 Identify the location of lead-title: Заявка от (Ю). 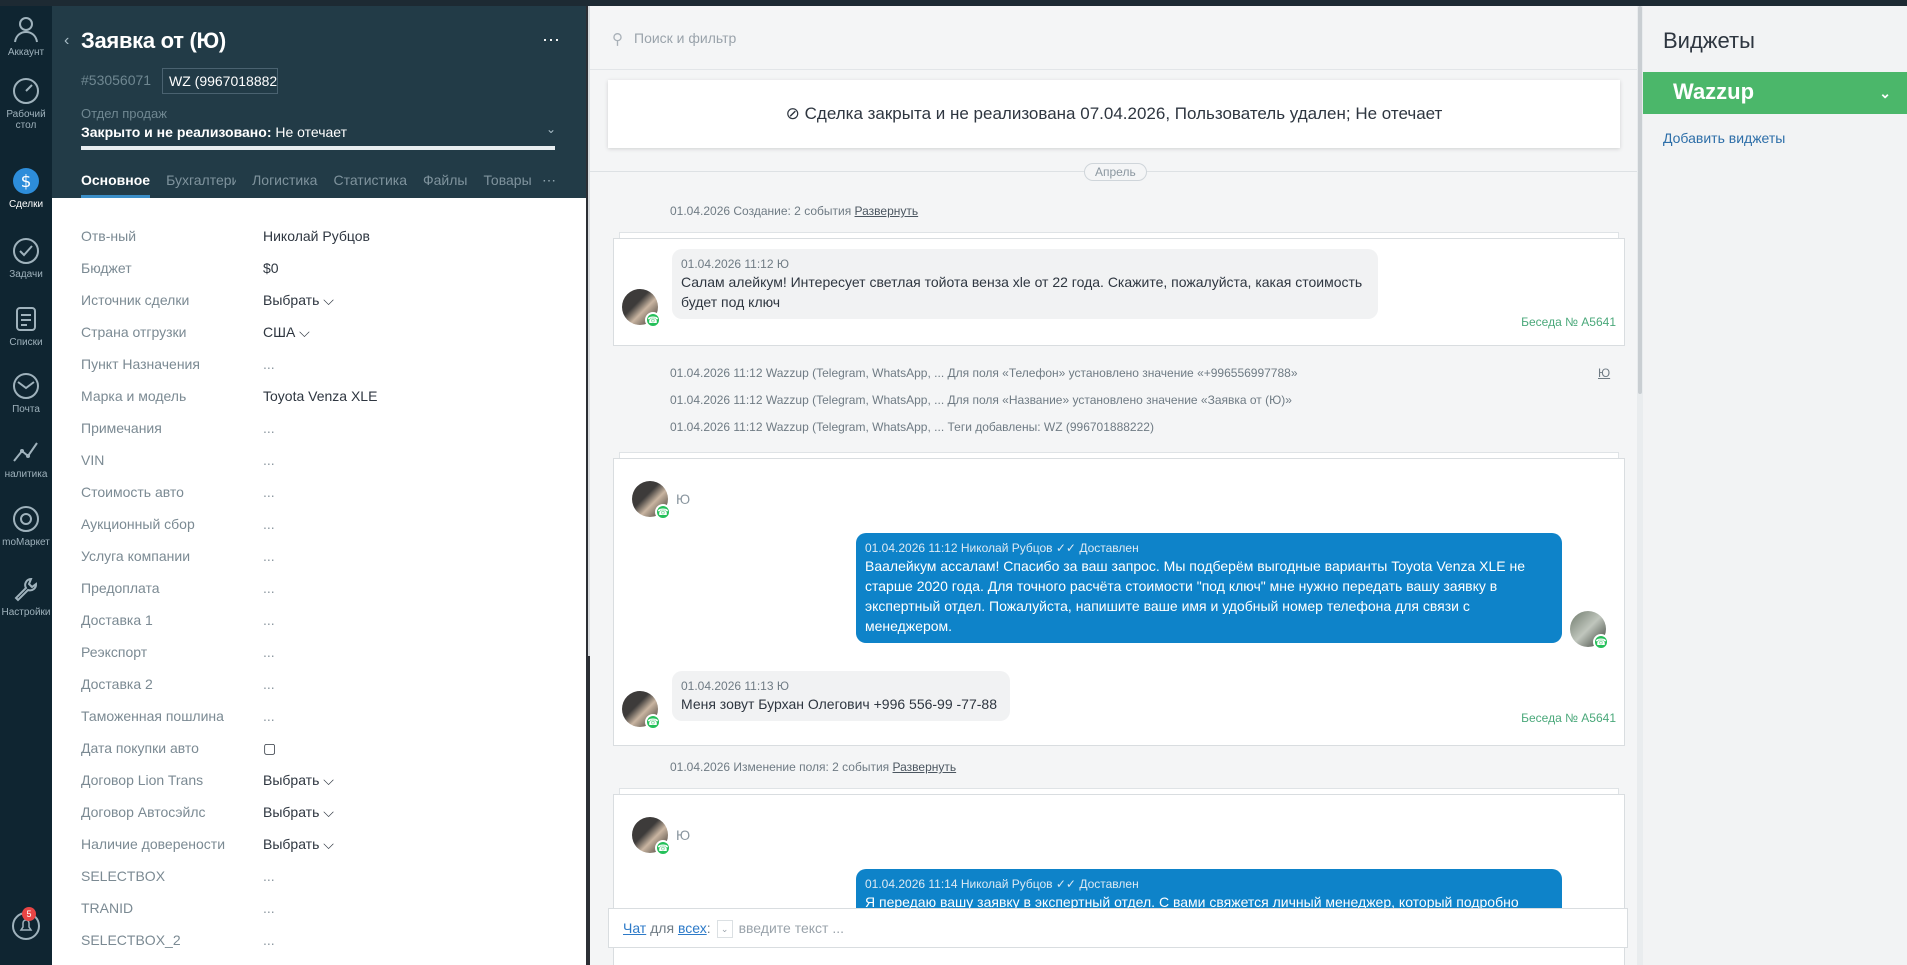
(153, 41).